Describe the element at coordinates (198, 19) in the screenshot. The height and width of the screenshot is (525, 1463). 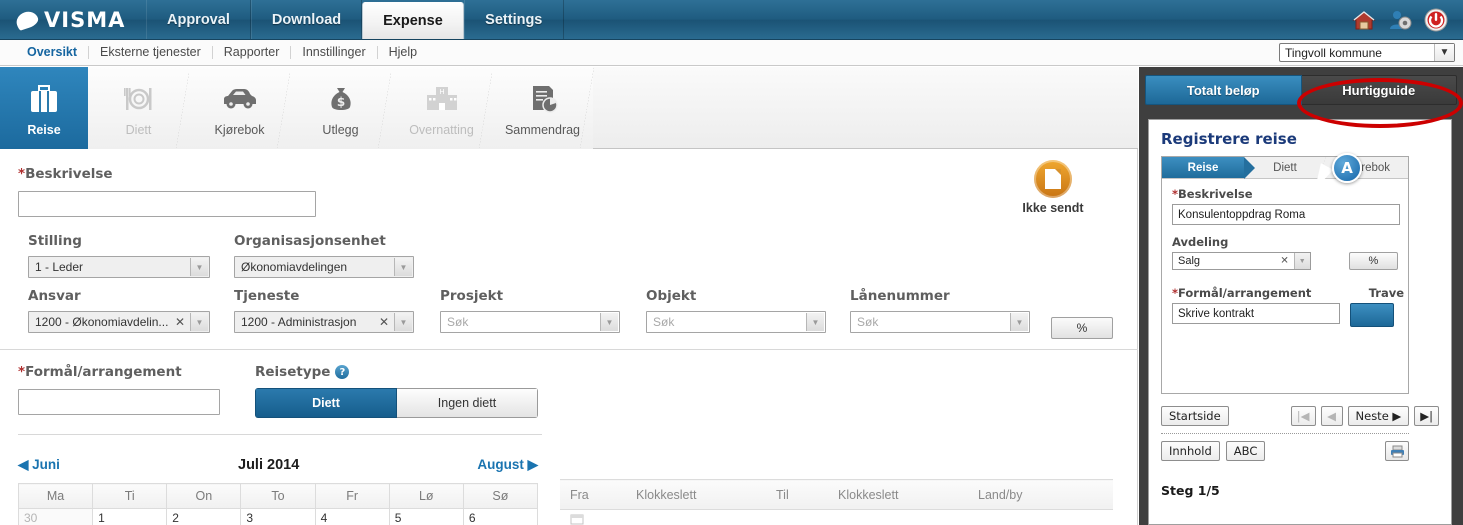
I see `nav-tab-approval: Approval` at that location.